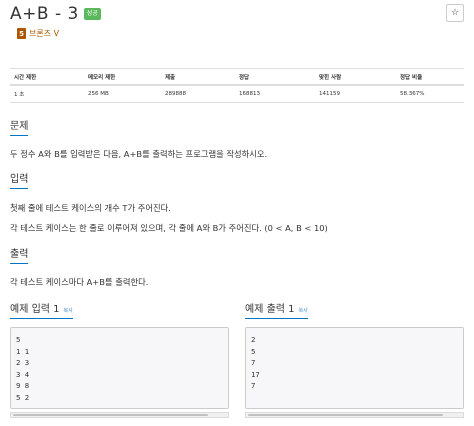  Describe the element at coordinates (23, 374) in the screenshot. I see `example-input-line: 3 4` at that location.